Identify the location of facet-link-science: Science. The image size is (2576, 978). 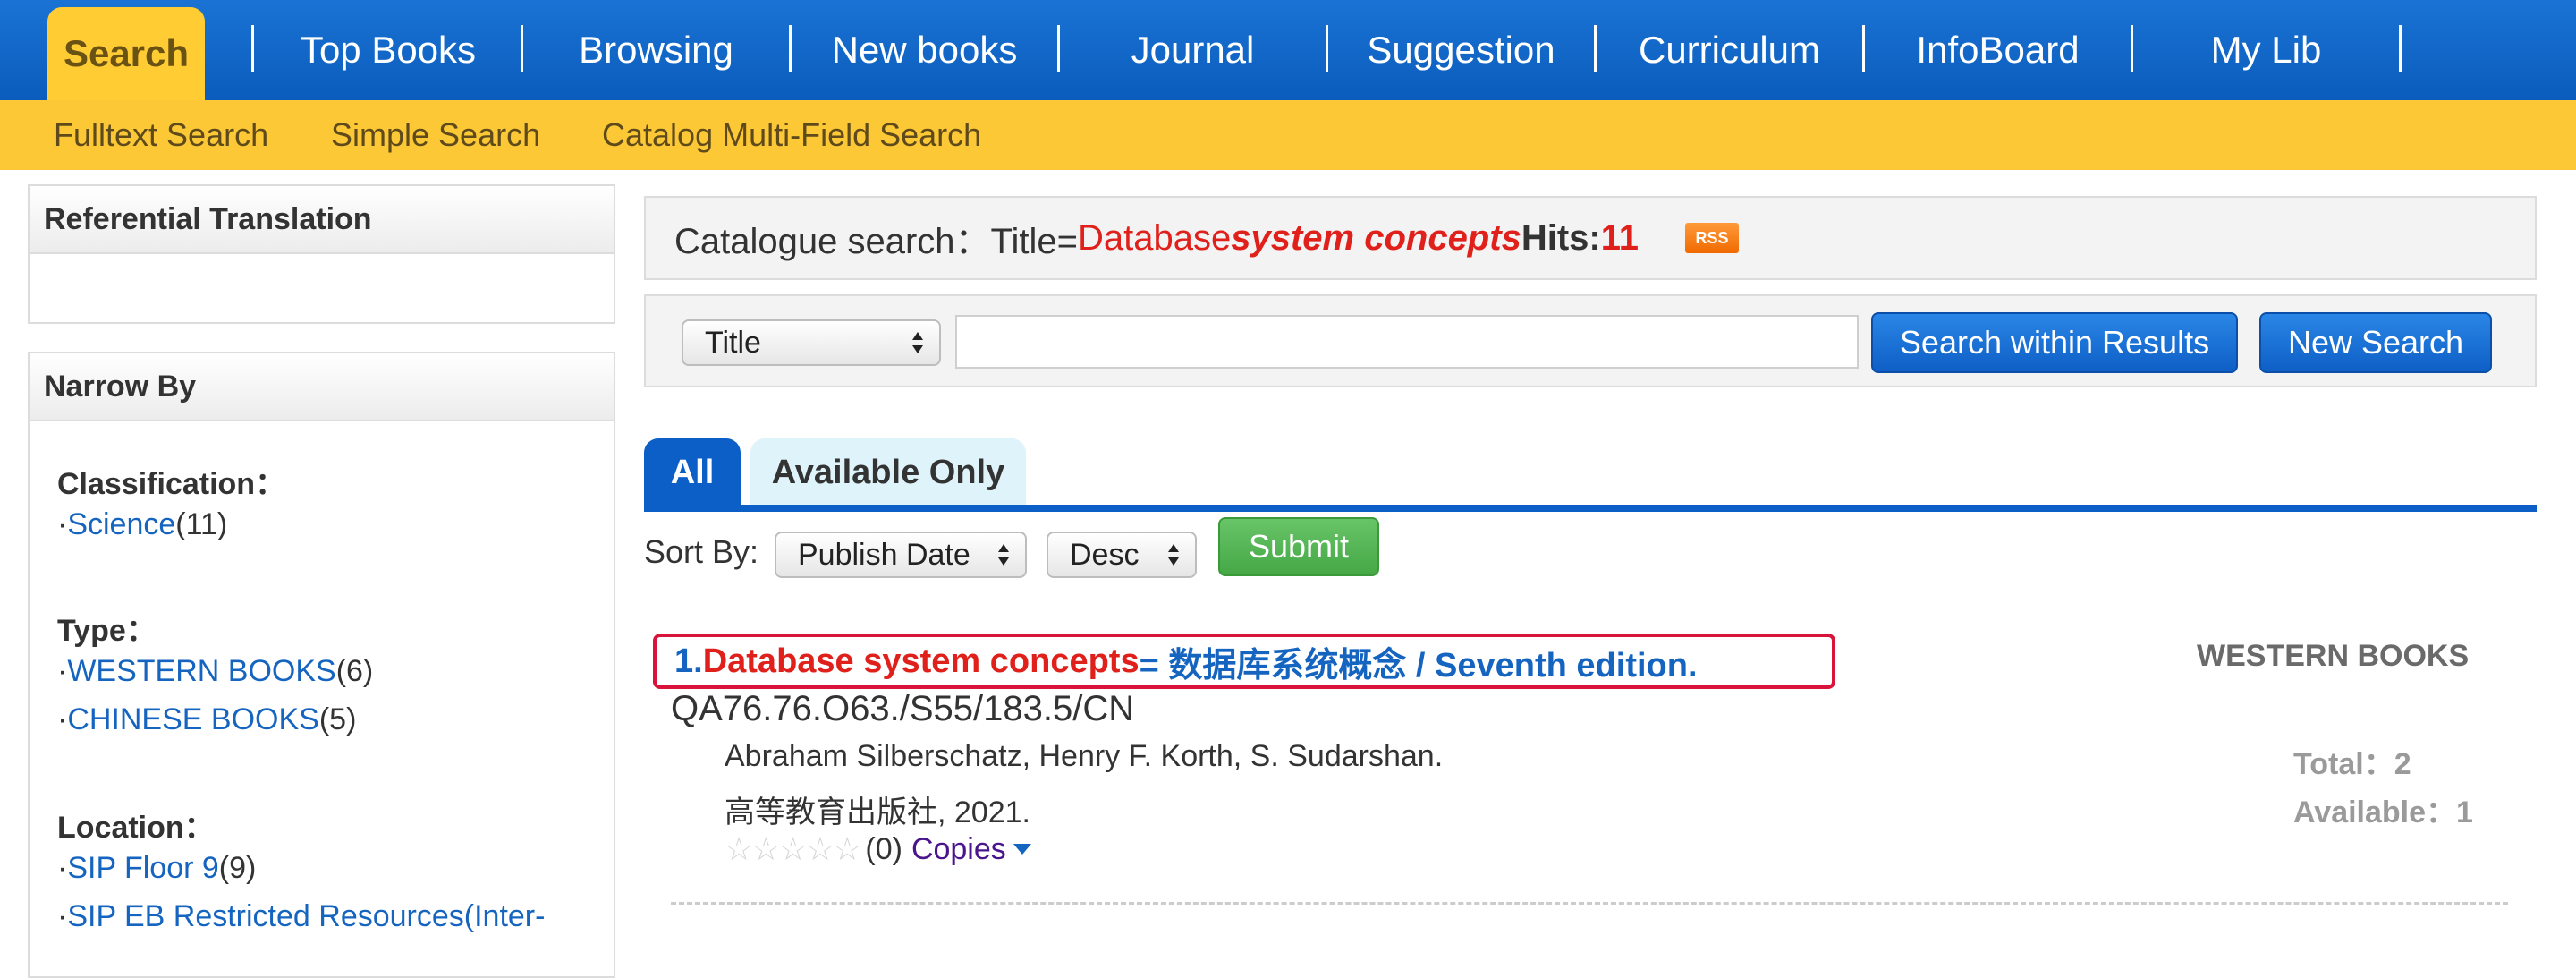
(121, 524).